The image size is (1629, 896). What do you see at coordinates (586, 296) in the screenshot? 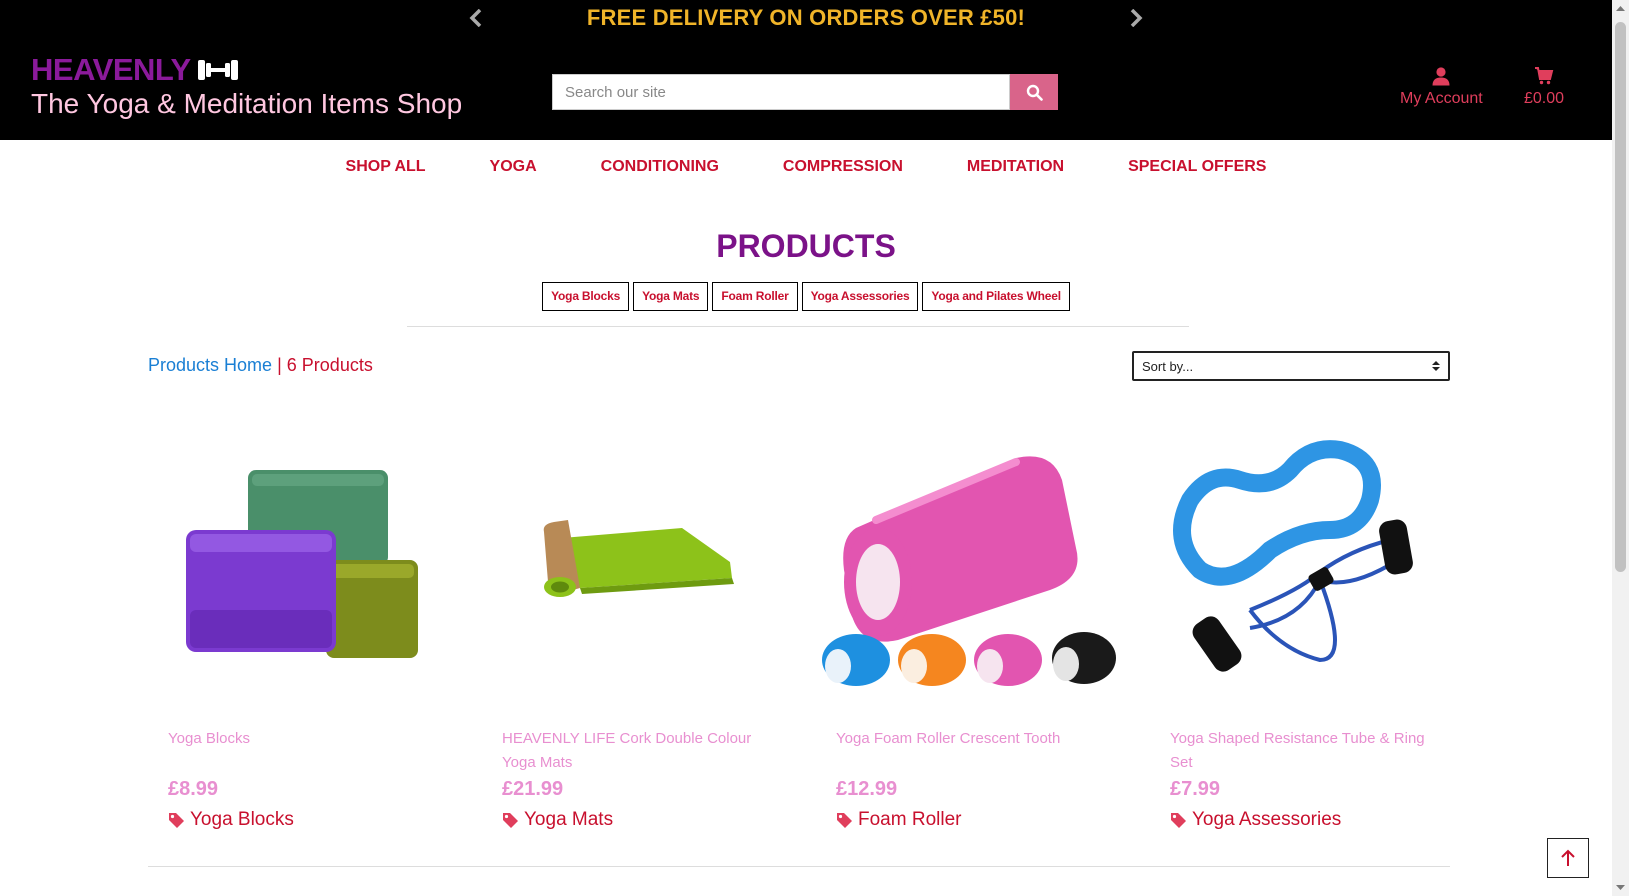
I see `category-yoga-blocks: Yoga Blocks` at bounding box center [586, 296].